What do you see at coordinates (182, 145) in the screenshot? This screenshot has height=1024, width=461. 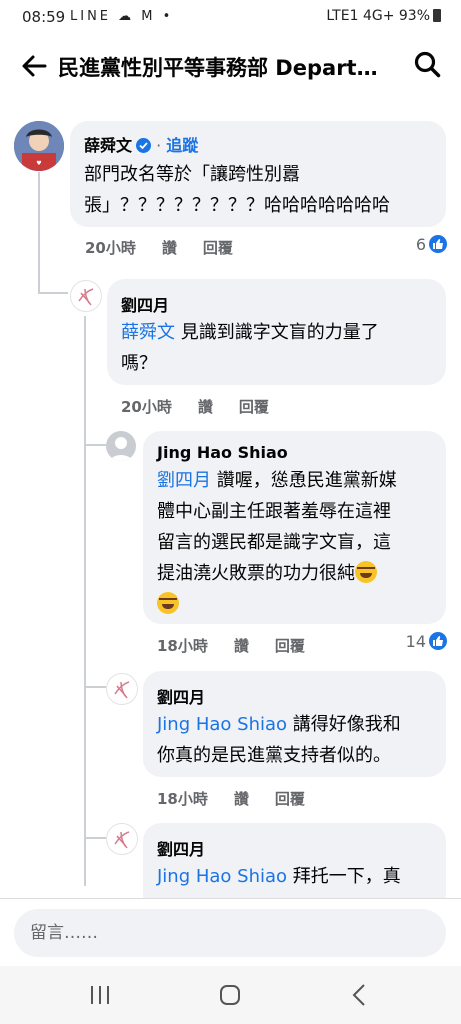 I see `follow-button: 追蹤` at bounding box center [182, 145].